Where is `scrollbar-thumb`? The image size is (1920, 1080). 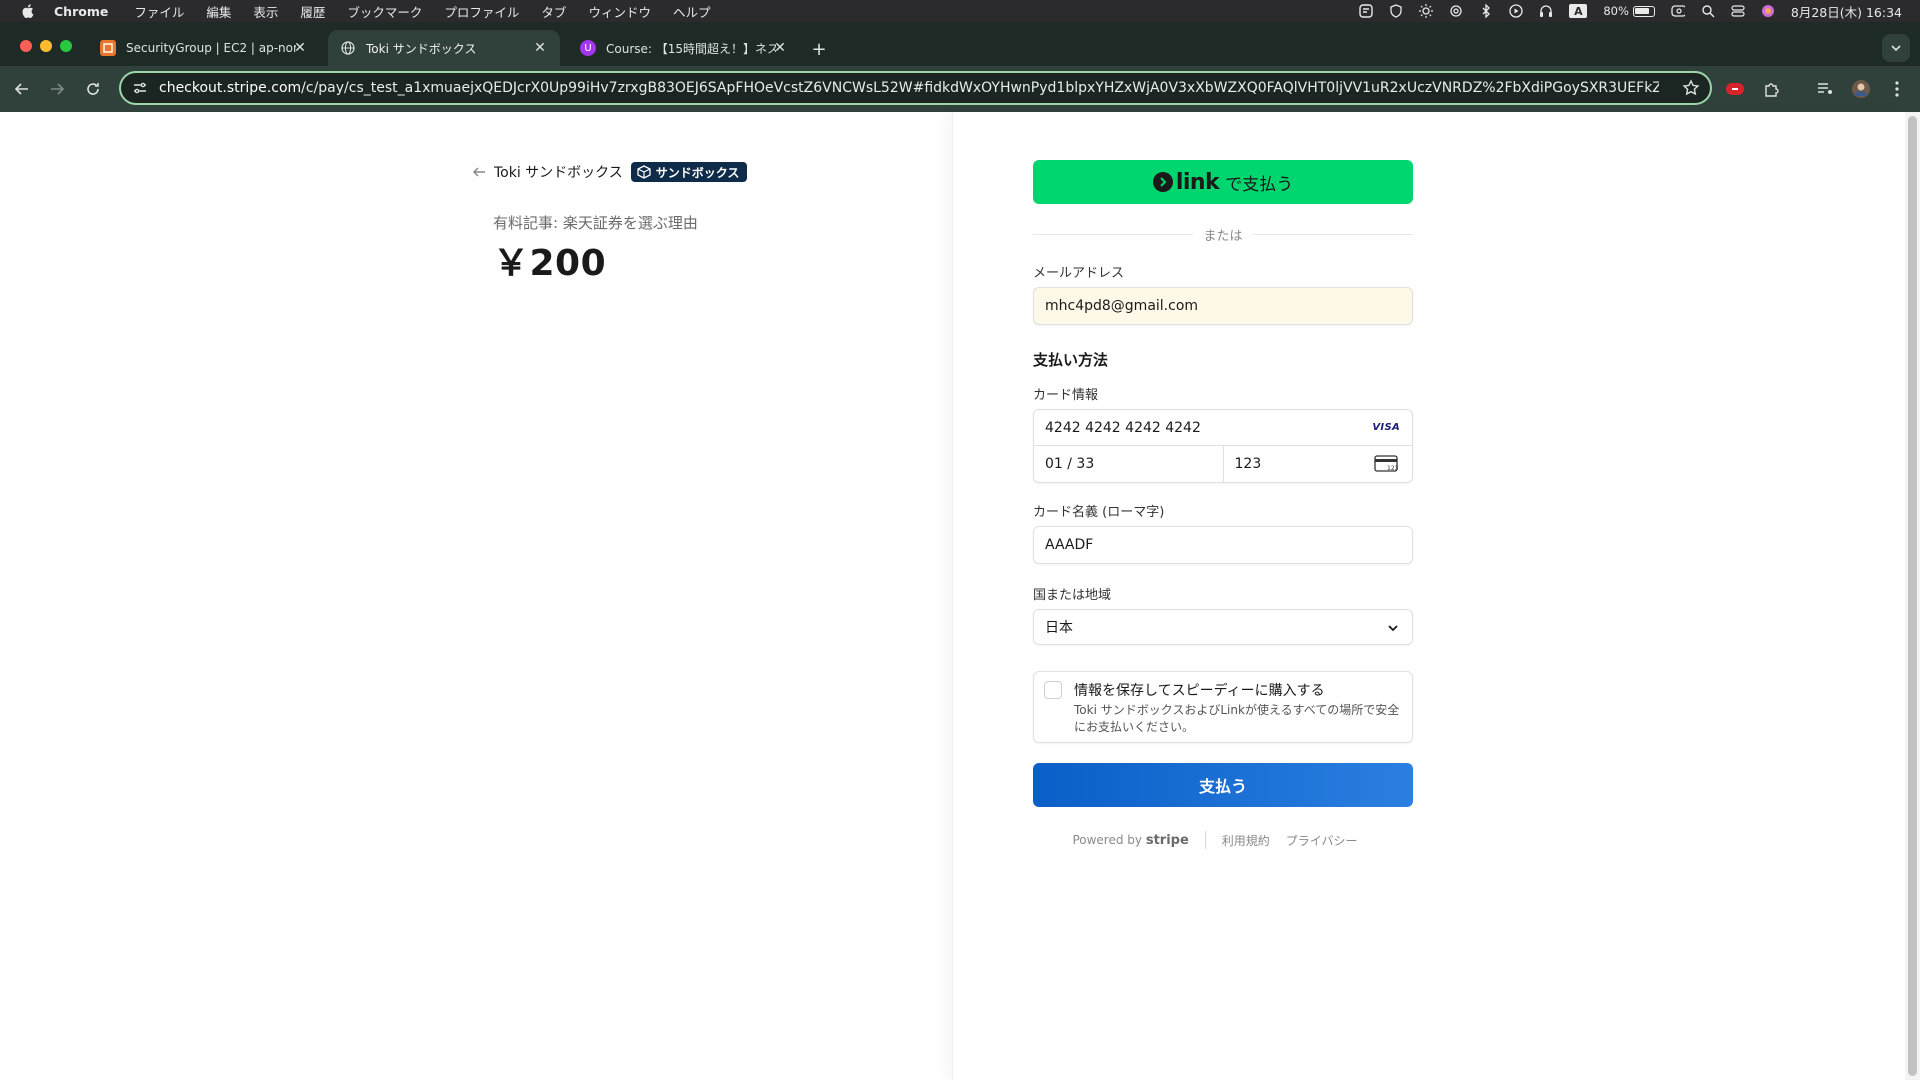
scrollbar-thumb is located at coordinates (1912, 596).